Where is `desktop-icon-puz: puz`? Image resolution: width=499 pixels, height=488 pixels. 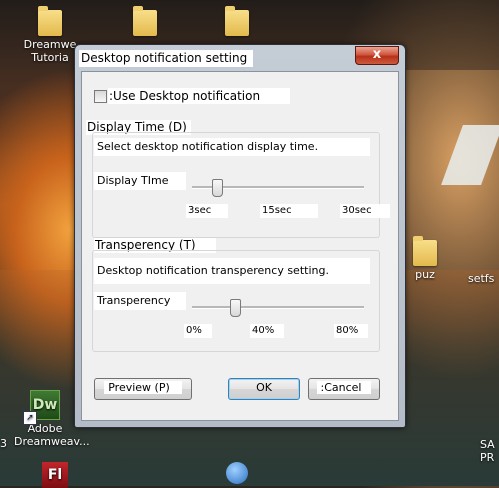
desktop-icon-puz: puz is located at coordinates (425, 258).